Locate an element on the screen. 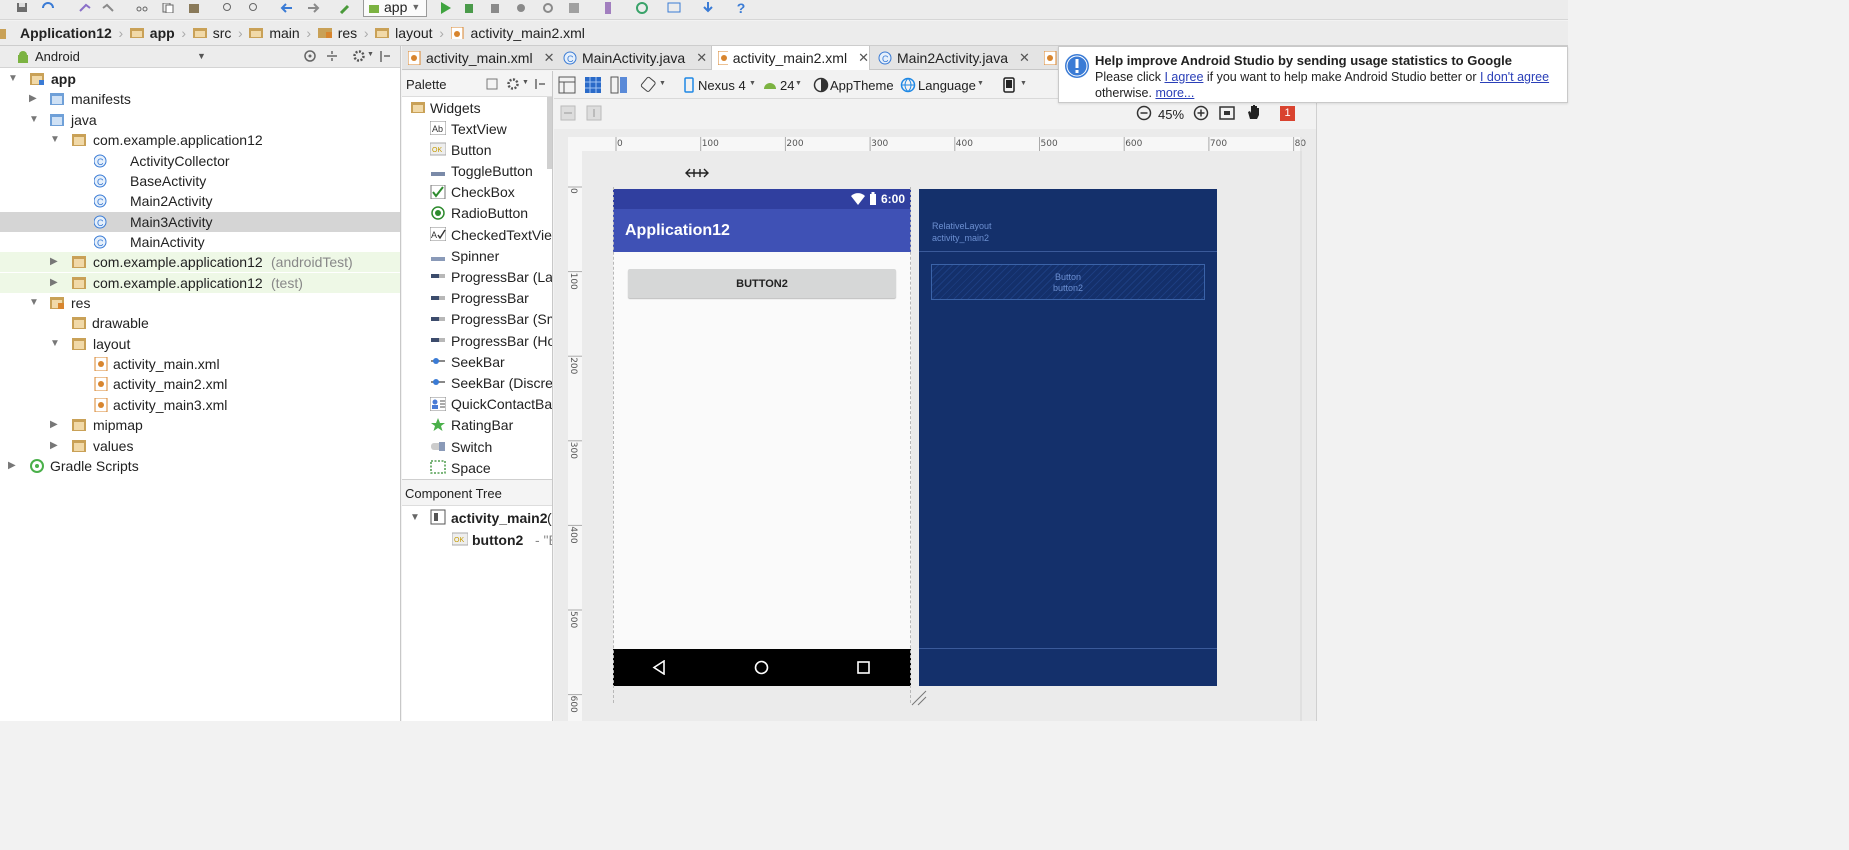 Image resolution: width=1849 pixels, height=850 pixels. gear-icon is located at coordinates (359, 56).